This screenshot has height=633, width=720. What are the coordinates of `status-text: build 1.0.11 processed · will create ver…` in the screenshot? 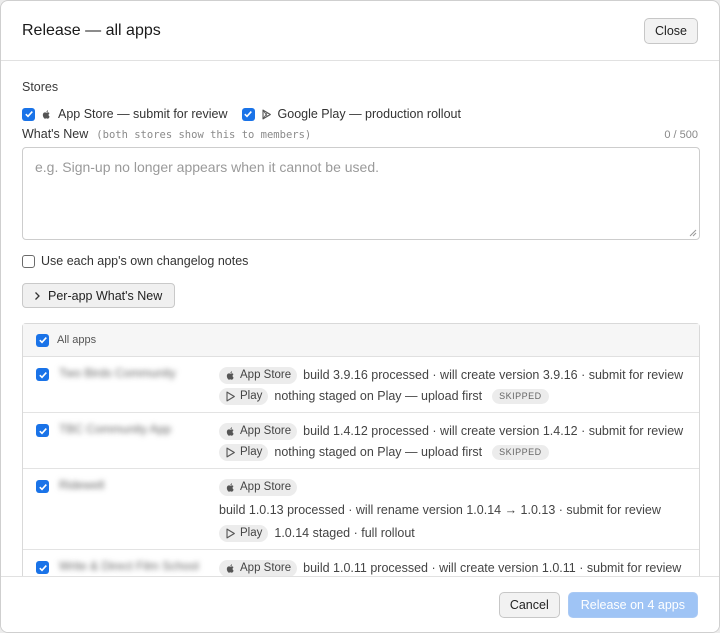 It's located at (492, 568).